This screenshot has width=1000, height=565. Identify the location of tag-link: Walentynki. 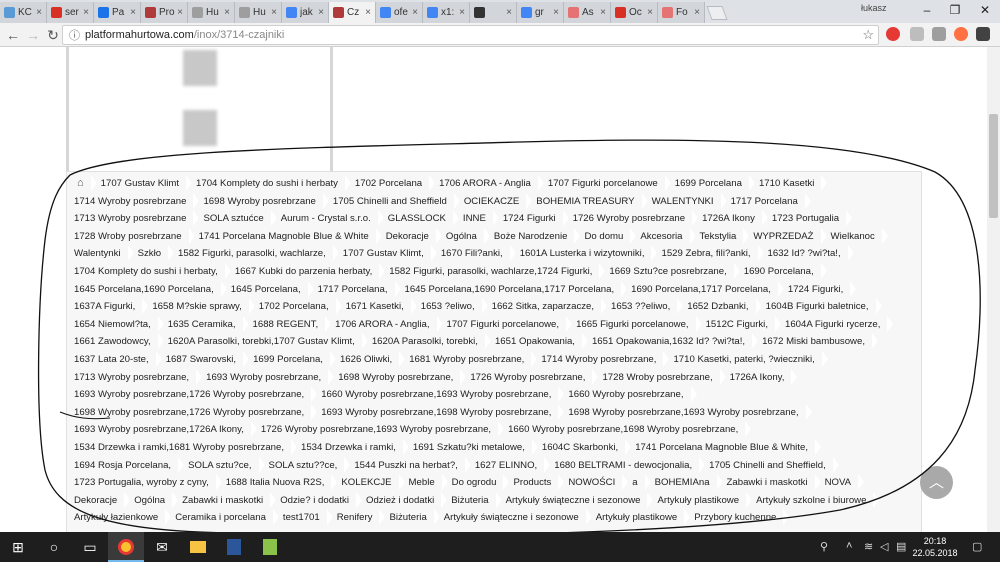
(101, 254).